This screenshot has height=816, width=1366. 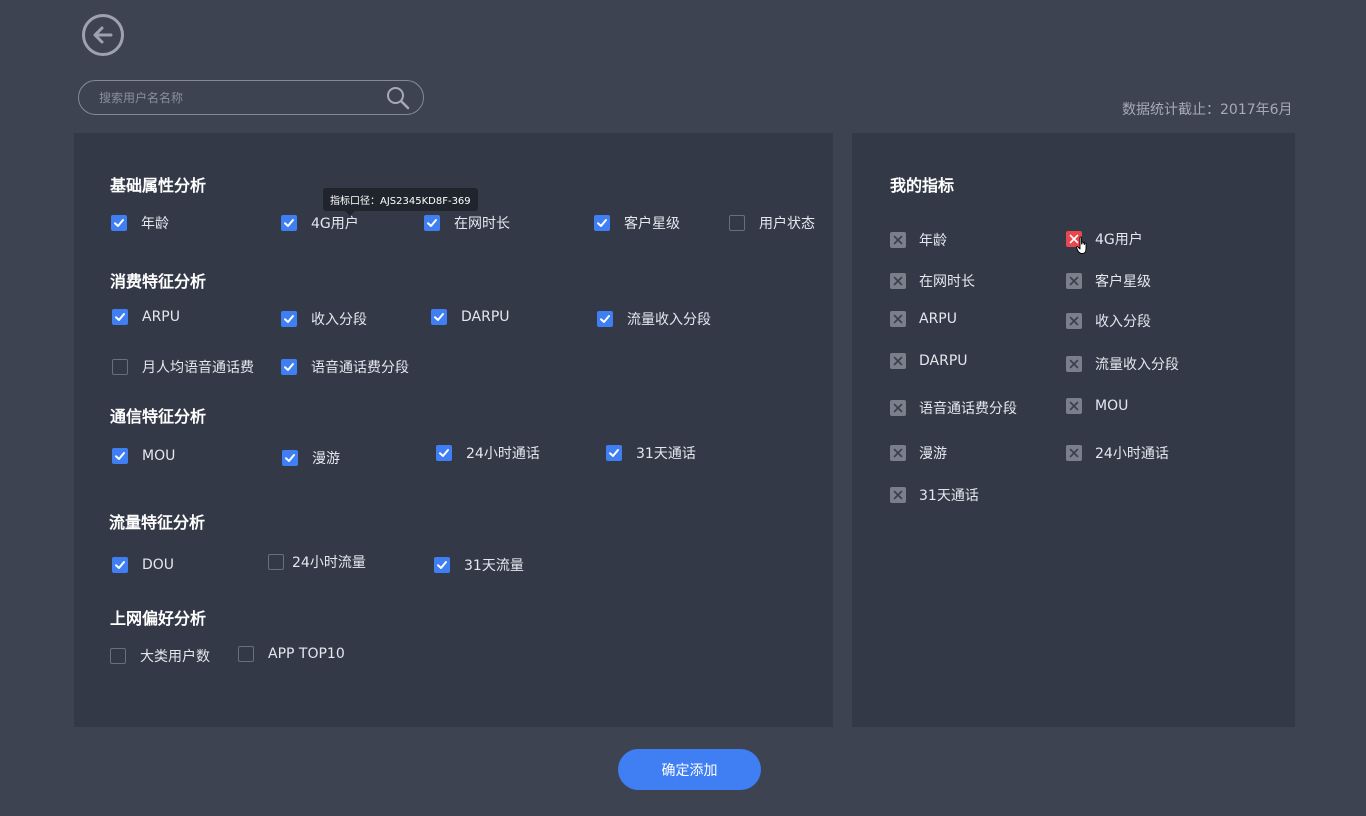 I want to click on my-metric-label: 收入分段, so click(x=1123, y=322).